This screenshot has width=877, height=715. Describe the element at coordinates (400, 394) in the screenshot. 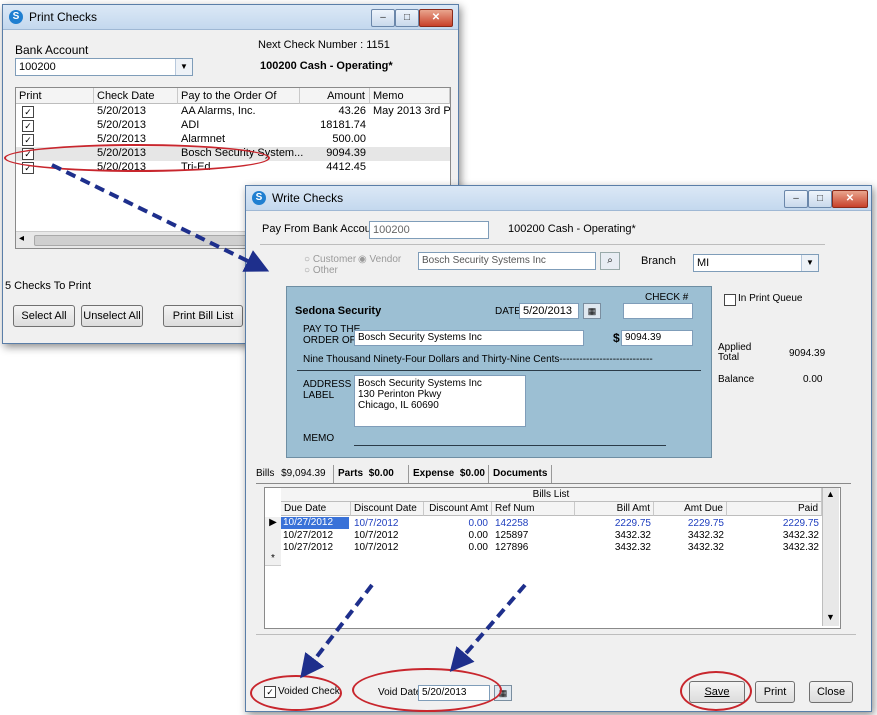

I see `address-line: 130 Perinton Pkwy` at that location.